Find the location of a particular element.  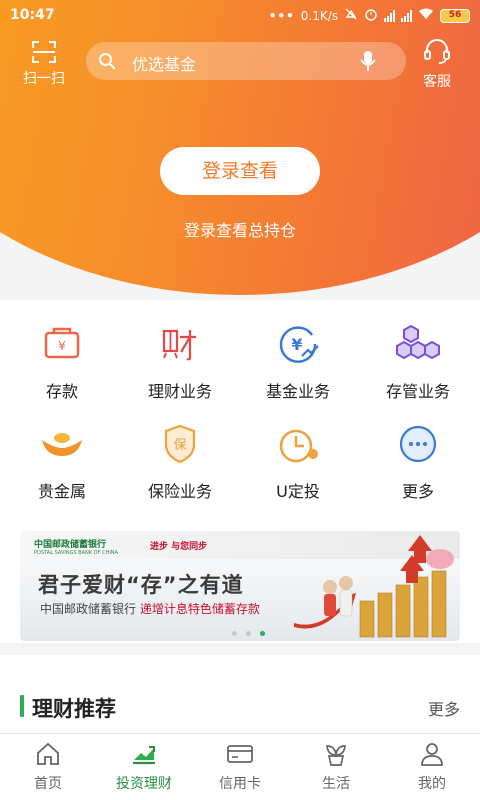

menu-item-u-invest: U定投 is located at coordinates (298, 462).